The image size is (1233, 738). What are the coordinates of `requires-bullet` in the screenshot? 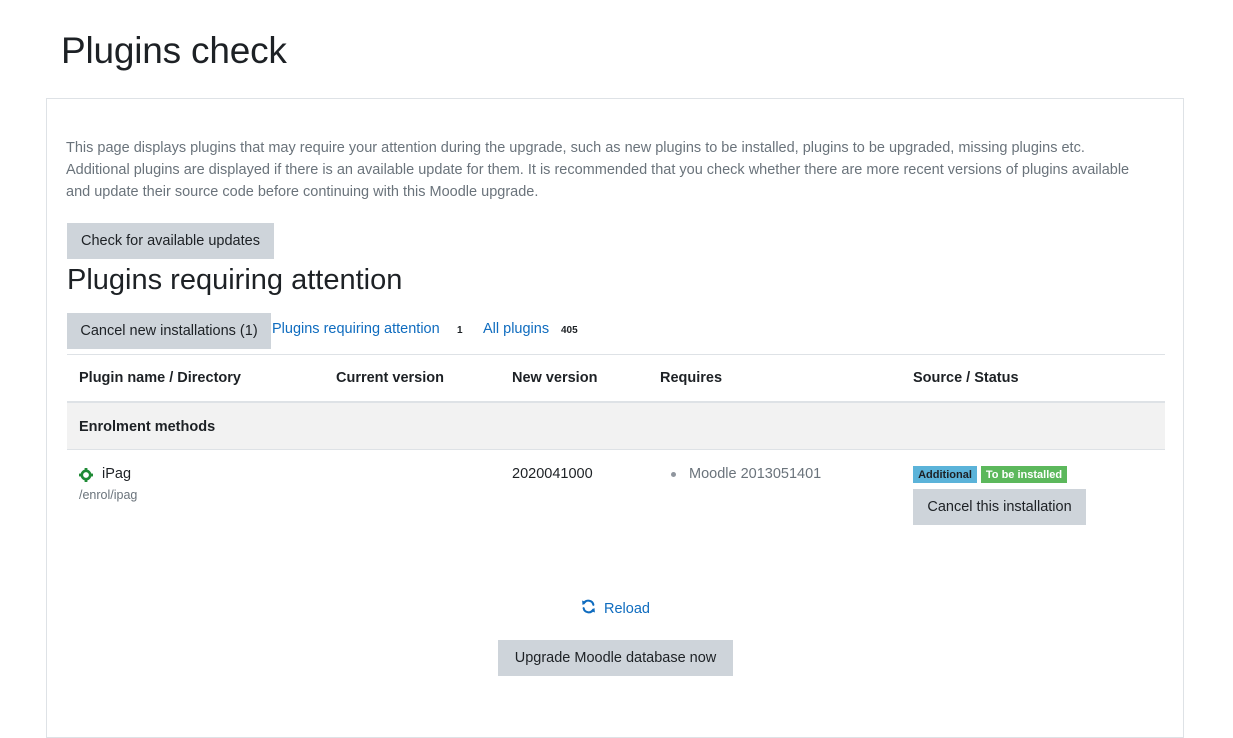 It's located at (673, 474).